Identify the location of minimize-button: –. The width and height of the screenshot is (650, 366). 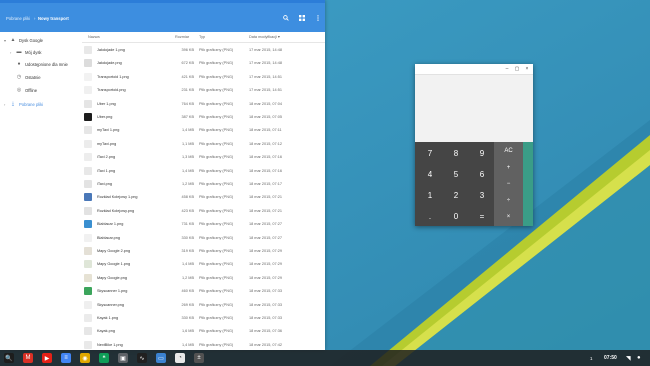
(507, 69).